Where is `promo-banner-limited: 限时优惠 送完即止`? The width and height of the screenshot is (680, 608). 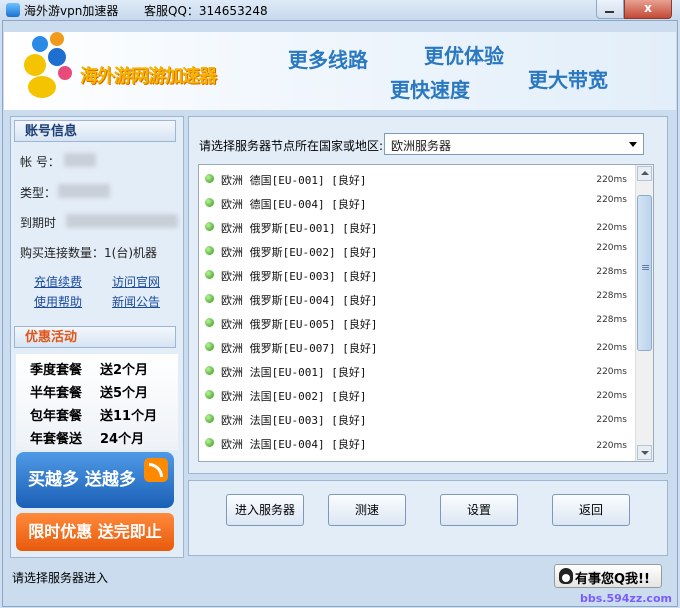 promo-banner-limited: 限时优惠 送完即止 is located at coordinates (95, 532).